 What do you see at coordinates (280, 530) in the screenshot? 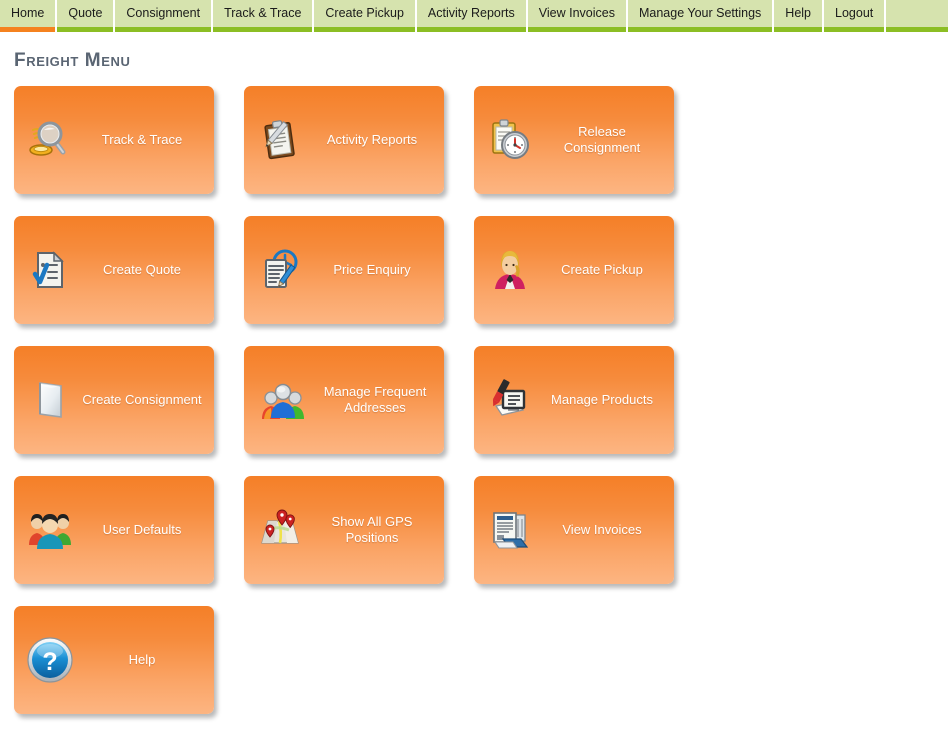
I see `map-pins-icon` at bounding box center [280, 530].